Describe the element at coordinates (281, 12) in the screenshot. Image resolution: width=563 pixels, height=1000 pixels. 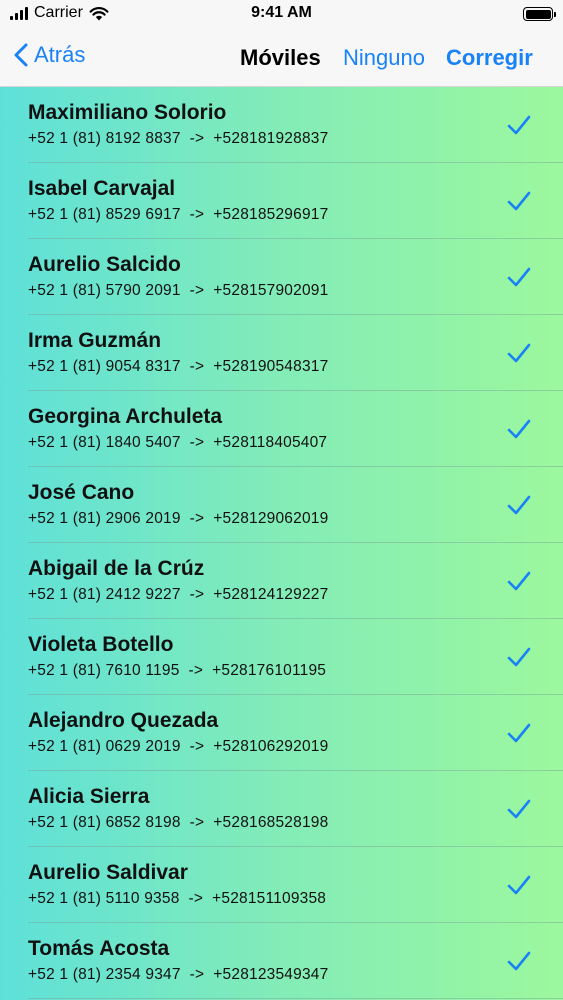
I see `status-time: 9:41 AM` at that location.